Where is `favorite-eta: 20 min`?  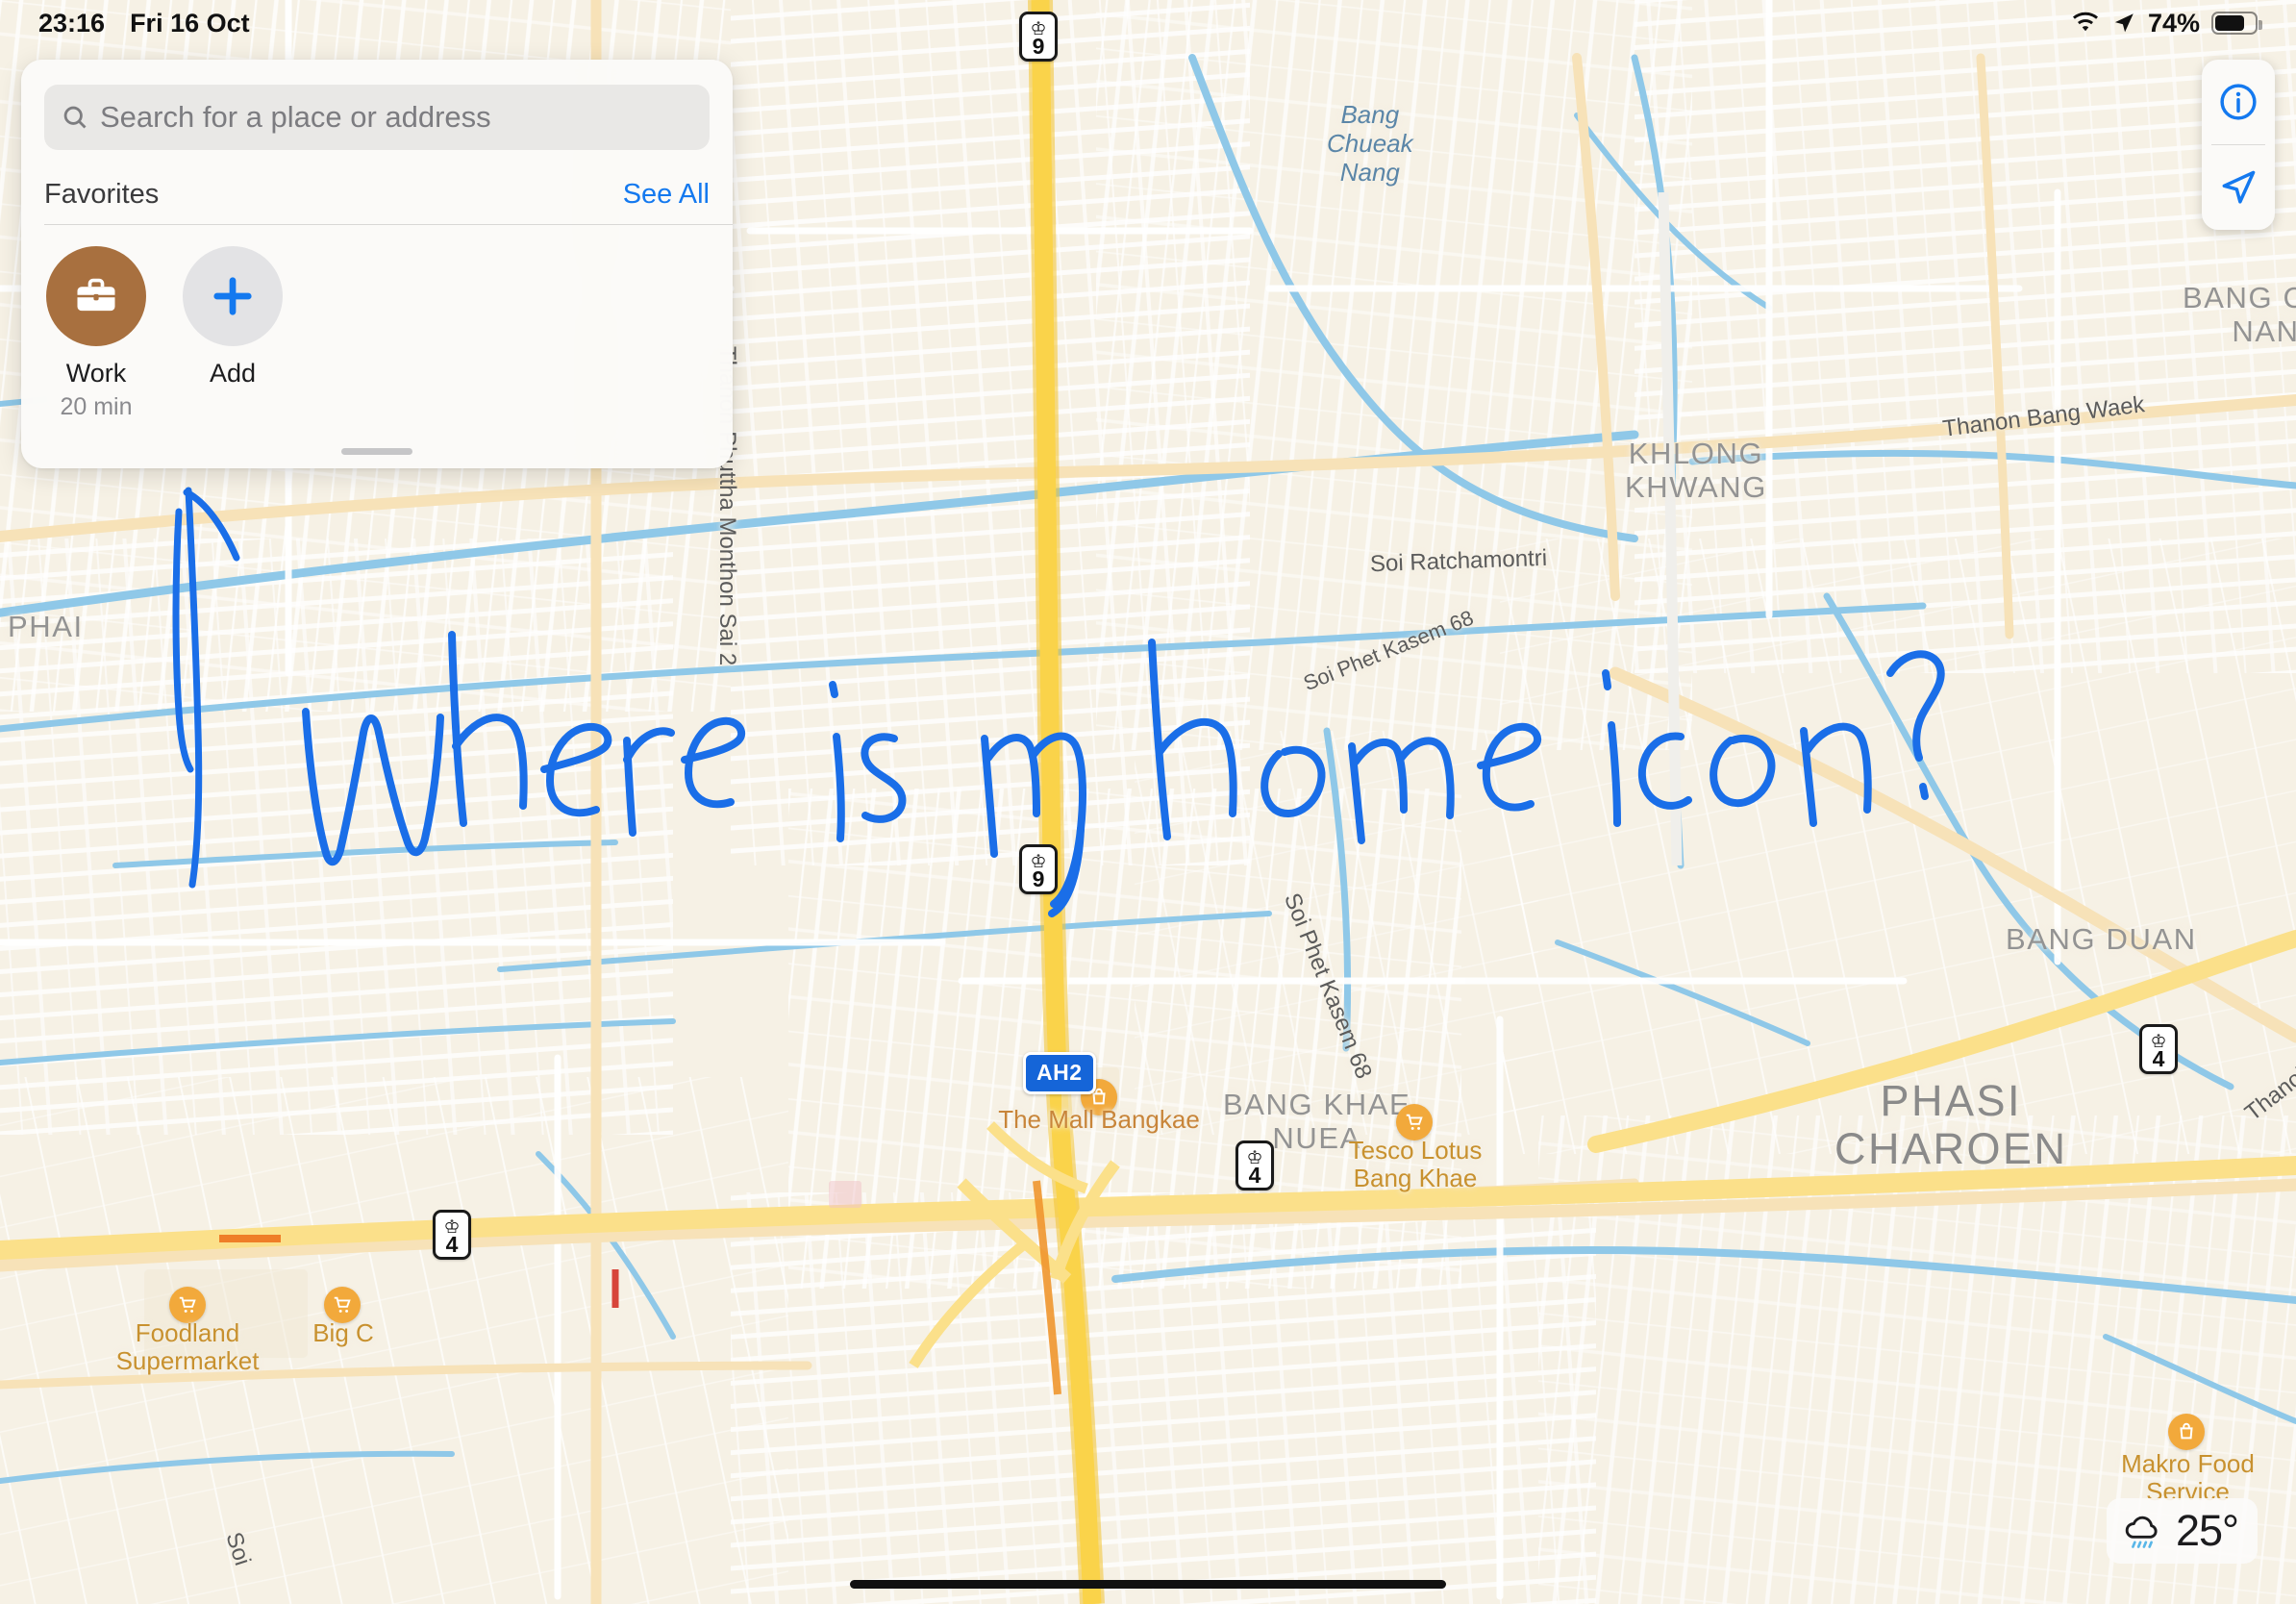
favorite-eta: 20 min is located at coordinates (96, 406).